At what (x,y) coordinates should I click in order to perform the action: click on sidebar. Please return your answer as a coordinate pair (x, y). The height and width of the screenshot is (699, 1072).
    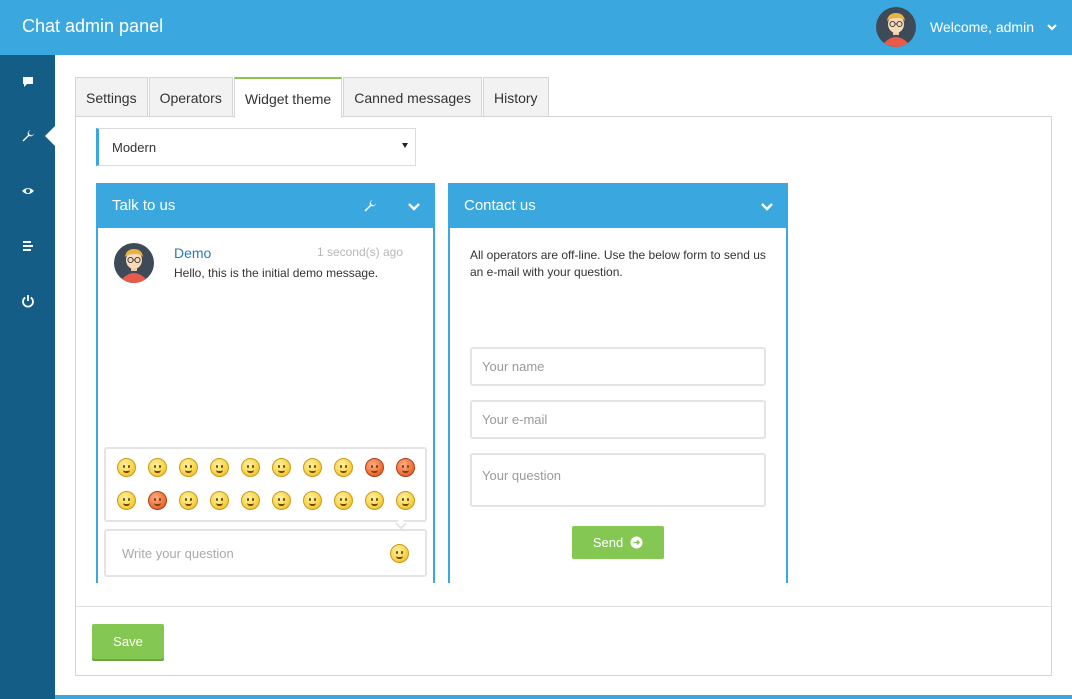
    Looking at the image, I should click on (28, 377).